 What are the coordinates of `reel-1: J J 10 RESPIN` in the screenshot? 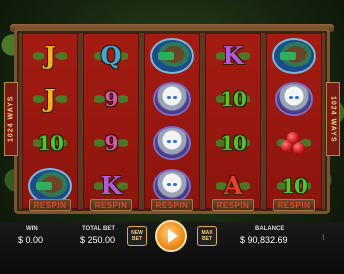 It's located at (50, 122).